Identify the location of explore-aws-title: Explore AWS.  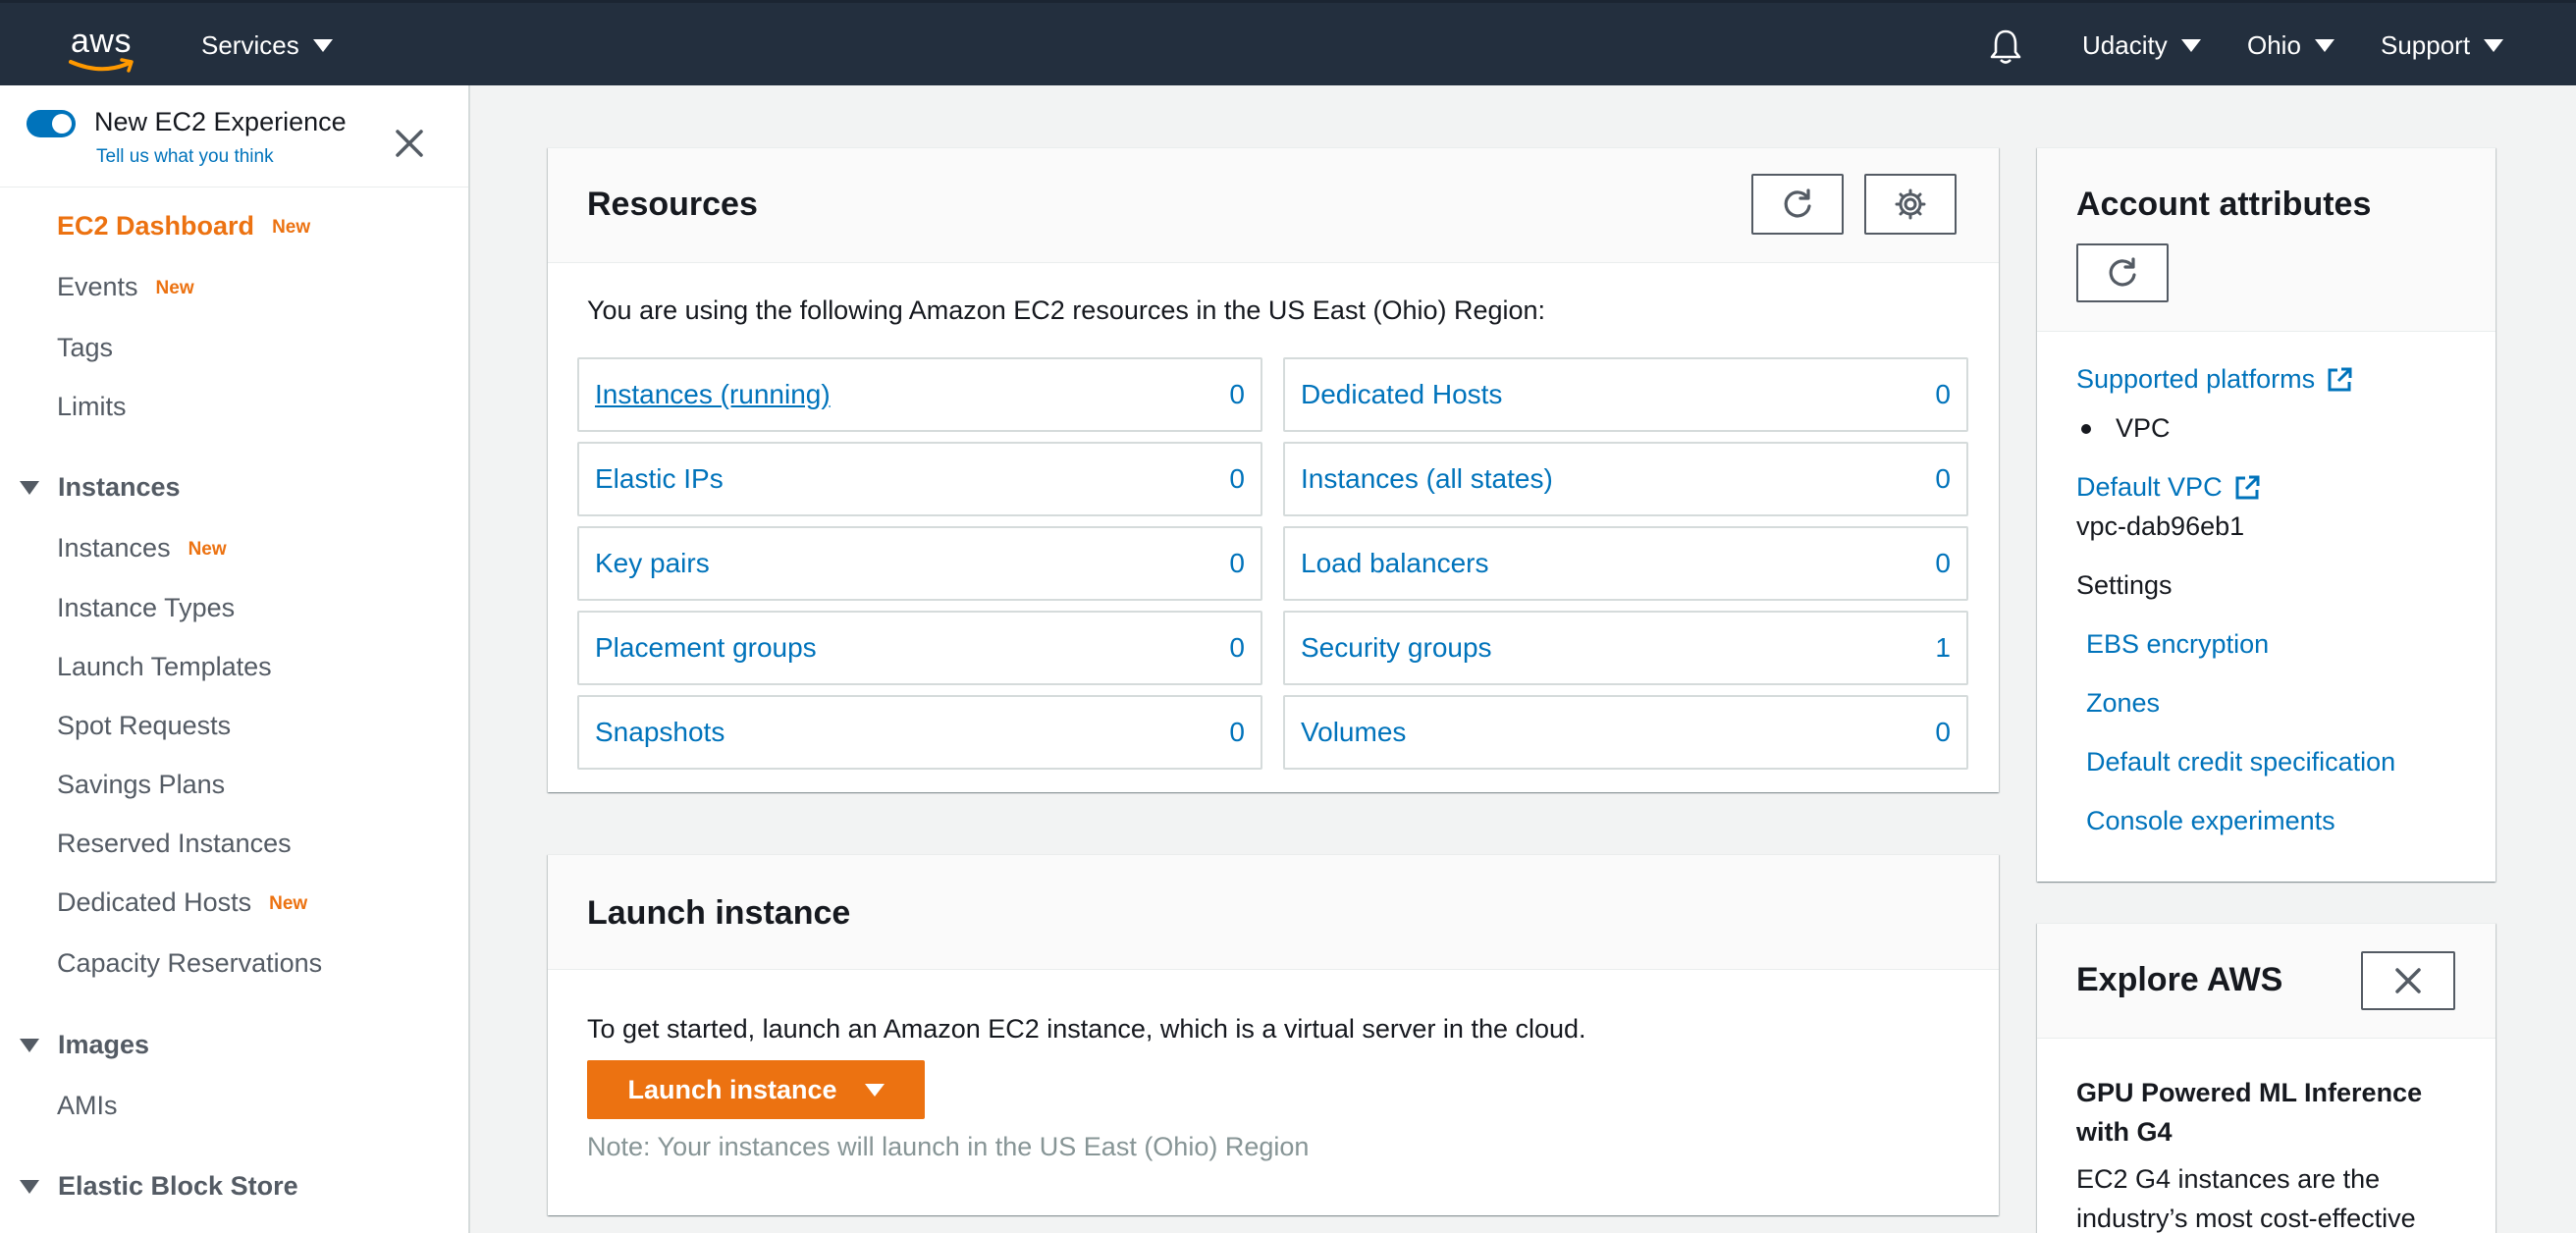
(2179, 979).